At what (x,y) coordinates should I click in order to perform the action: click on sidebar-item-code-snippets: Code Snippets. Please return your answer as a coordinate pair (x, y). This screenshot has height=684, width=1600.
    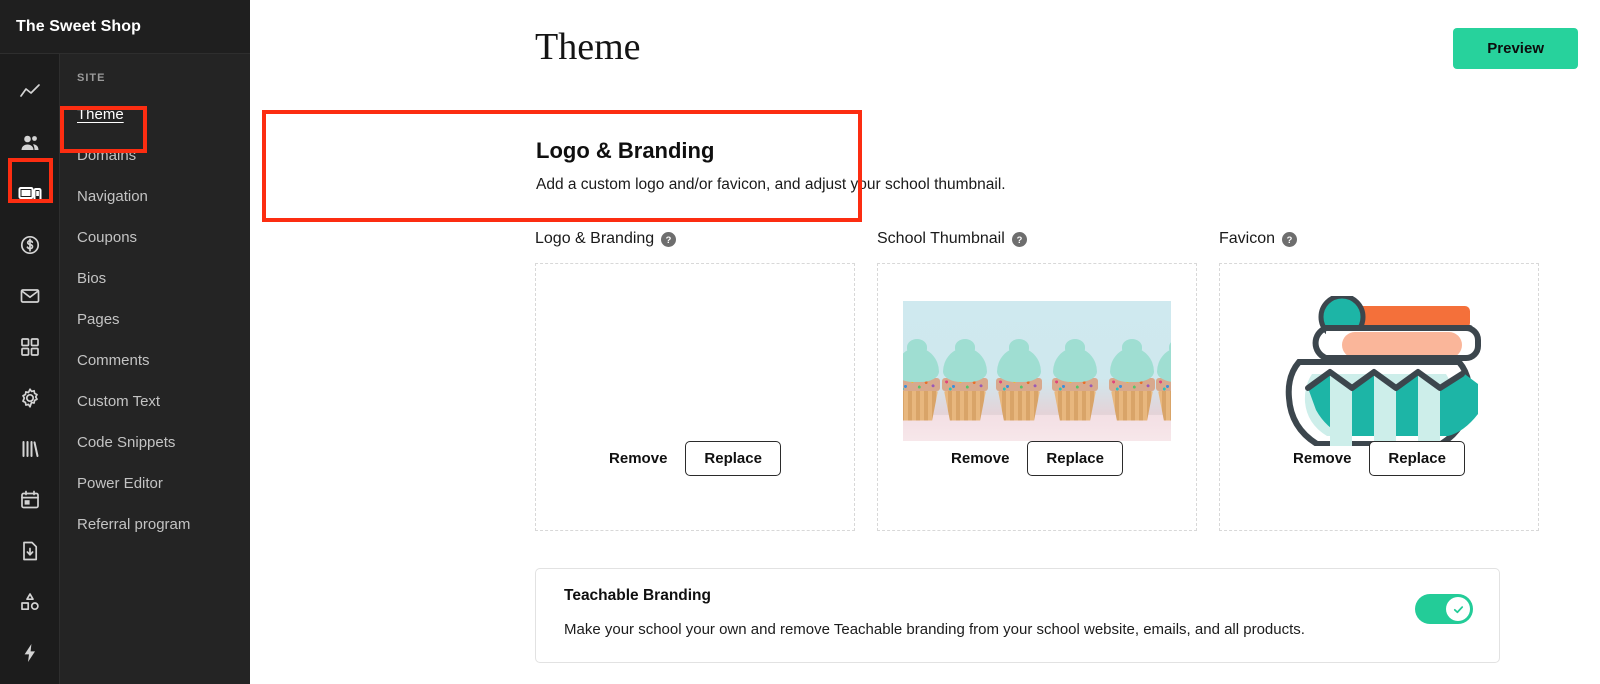
    Looking at the image, I should click on (155, 442).